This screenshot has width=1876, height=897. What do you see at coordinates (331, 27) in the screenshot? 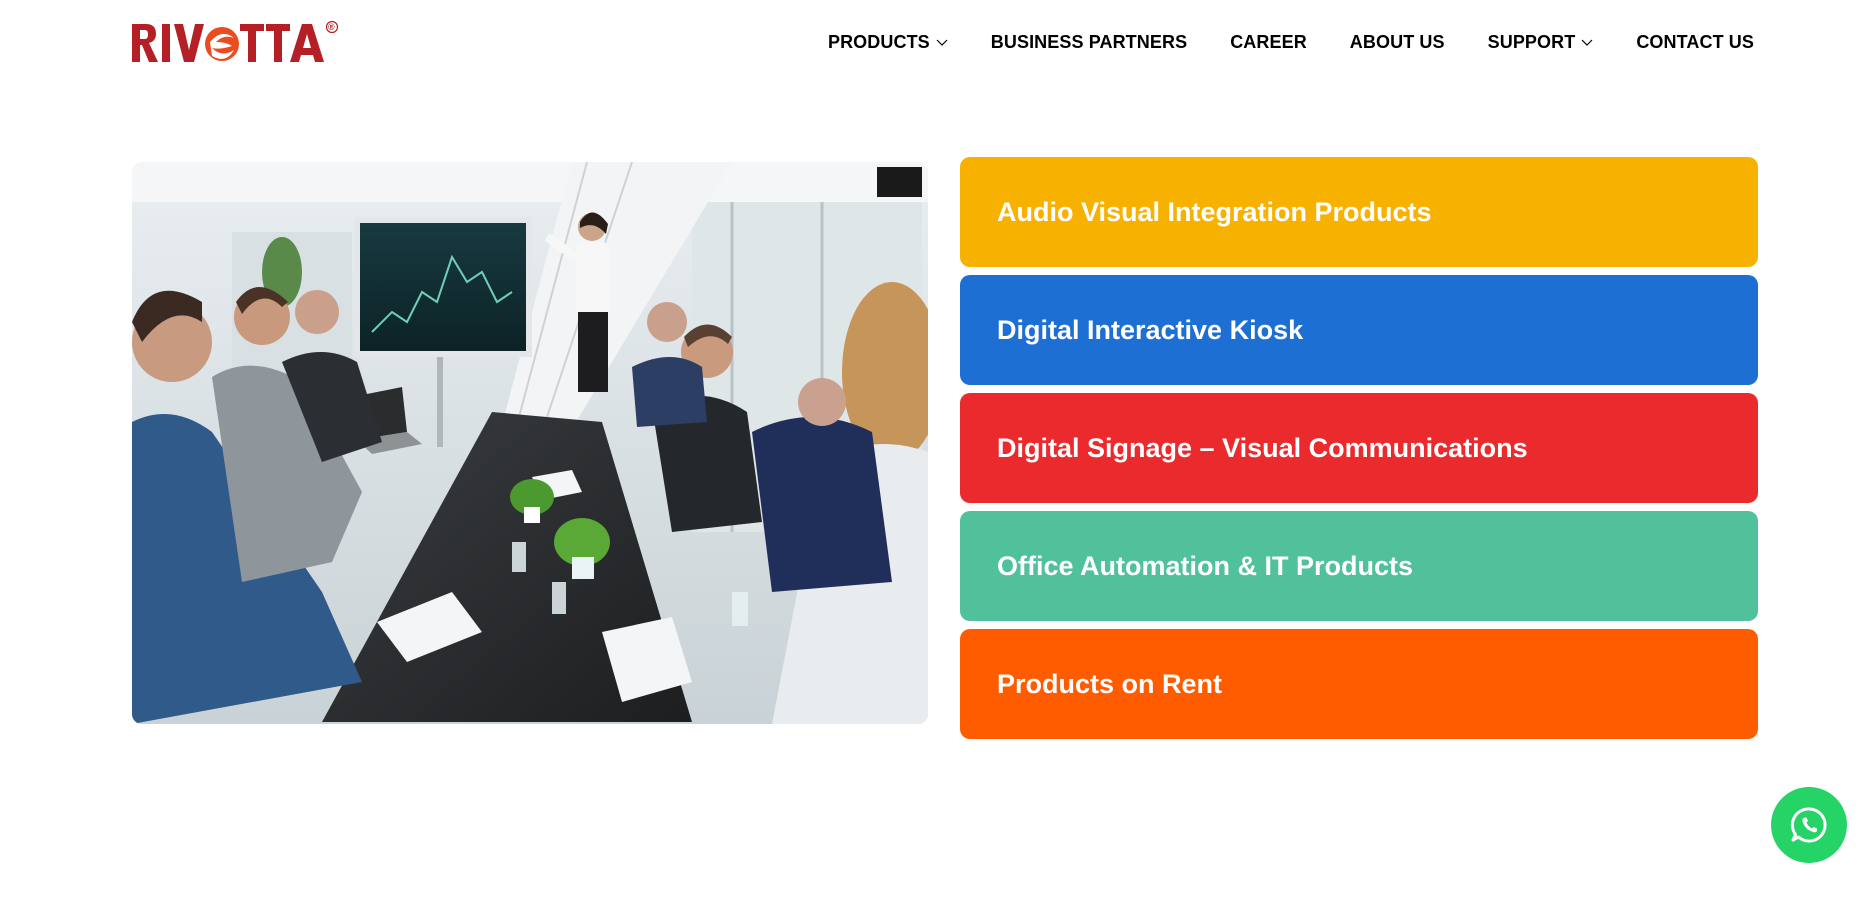
I see `registered-mark: ®` at bounding box center [331, 27].